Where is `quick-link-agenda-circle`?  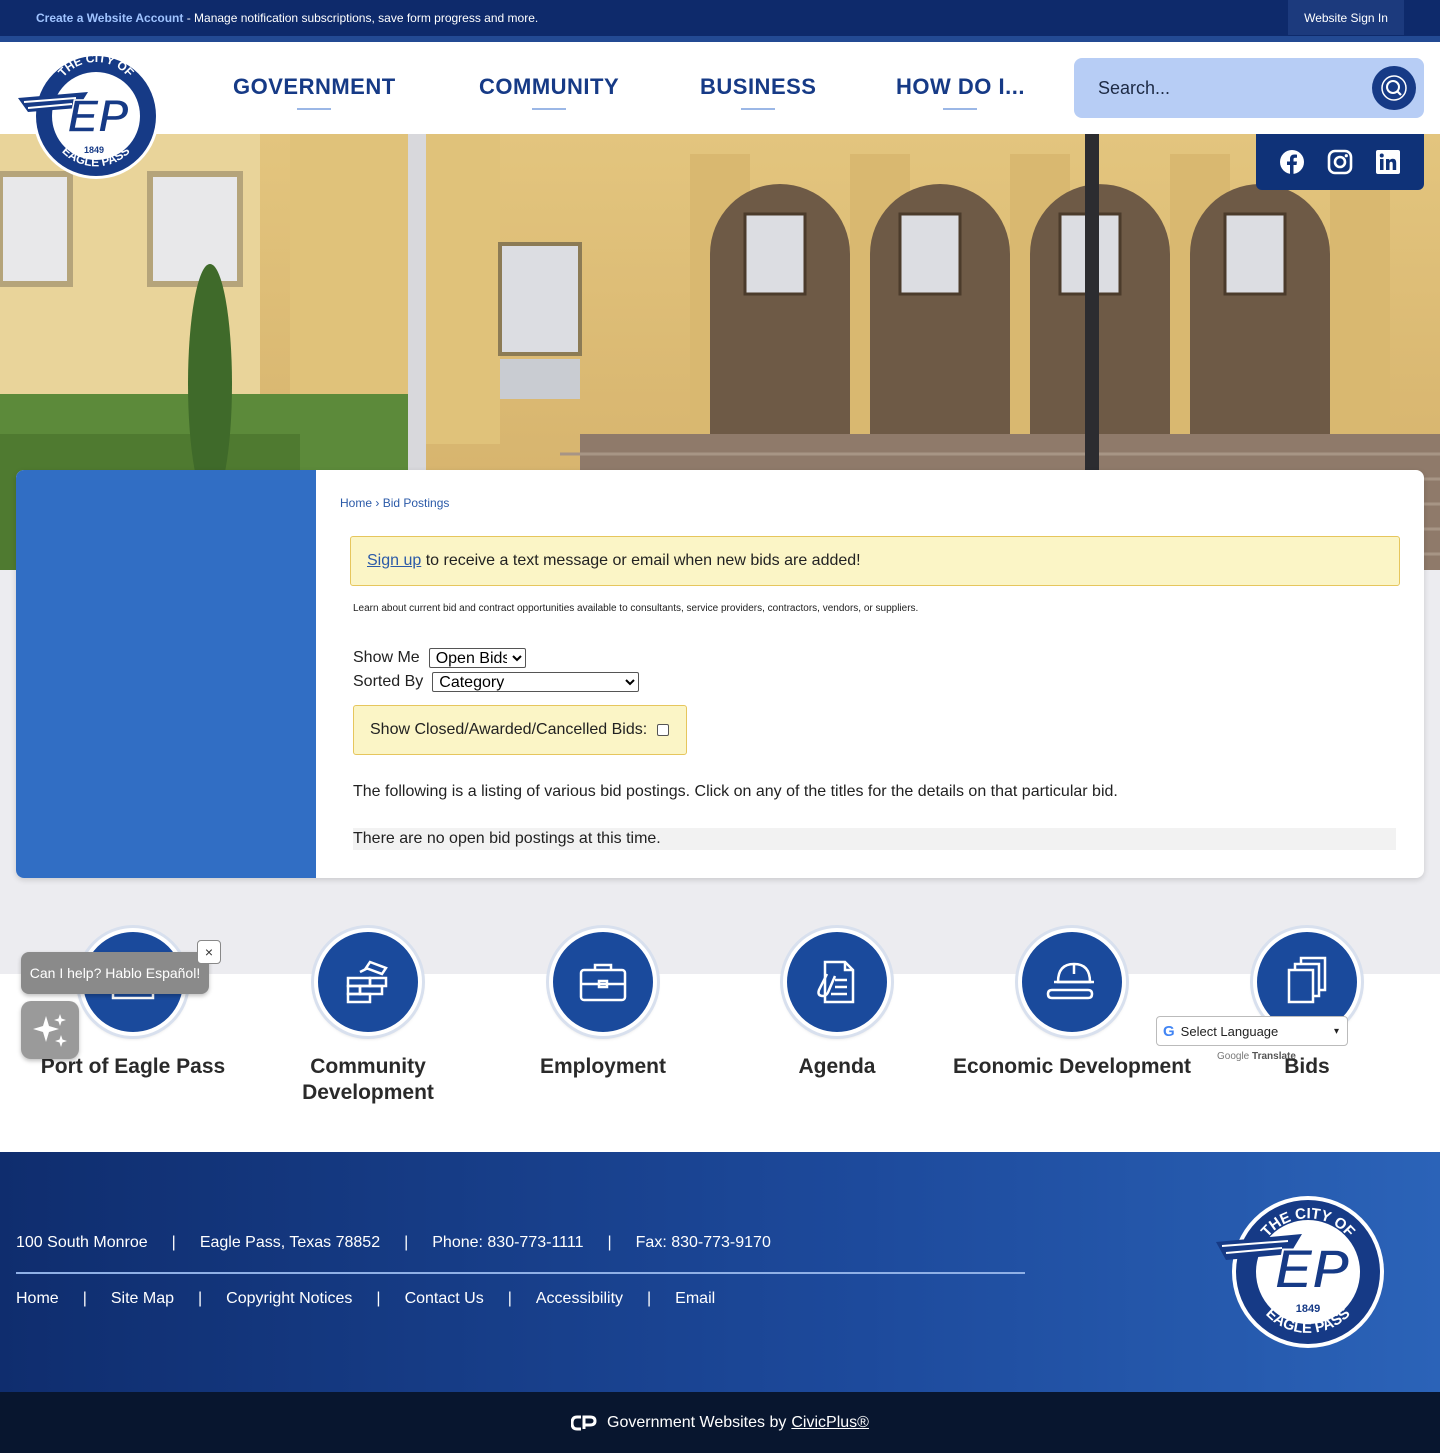
quick-link-agenda-circle is located at coordinates (837, 982).